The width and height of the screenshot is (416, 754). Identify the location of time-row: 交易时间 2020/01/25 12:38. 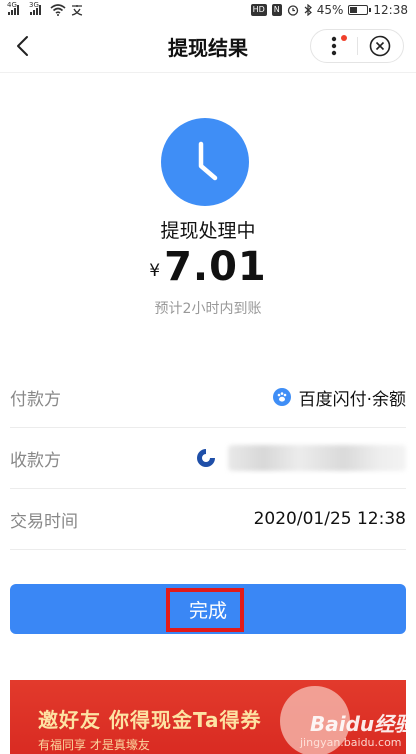
(208, 519).